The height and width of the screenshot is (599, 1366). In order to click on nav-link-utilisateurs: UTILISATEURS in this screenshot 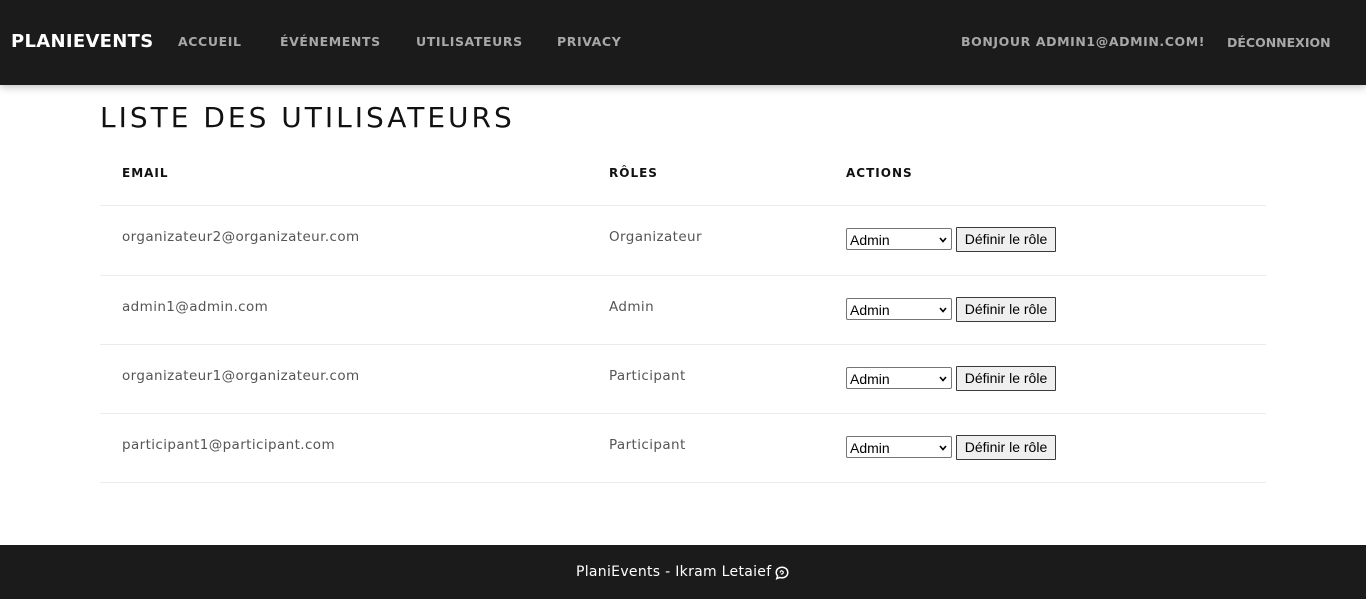, I will do `click(469, 41)`.